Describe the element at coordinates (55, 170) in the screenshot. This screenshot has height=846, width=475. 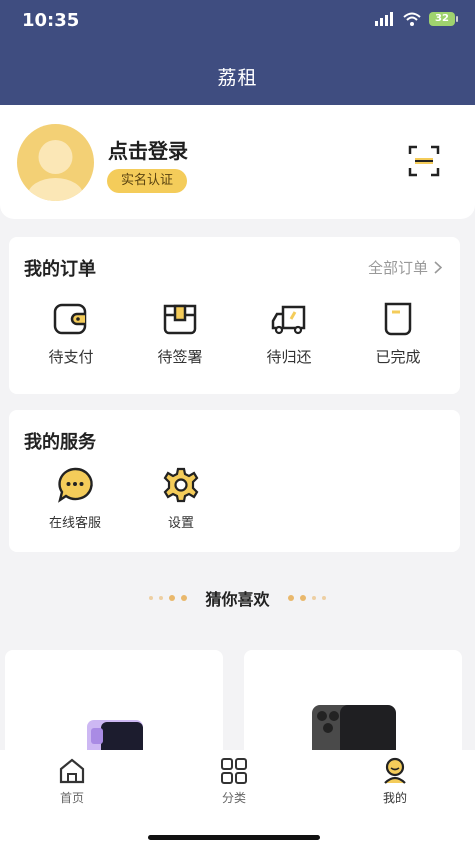
I see `avatar-placeholder-icon` at that location.